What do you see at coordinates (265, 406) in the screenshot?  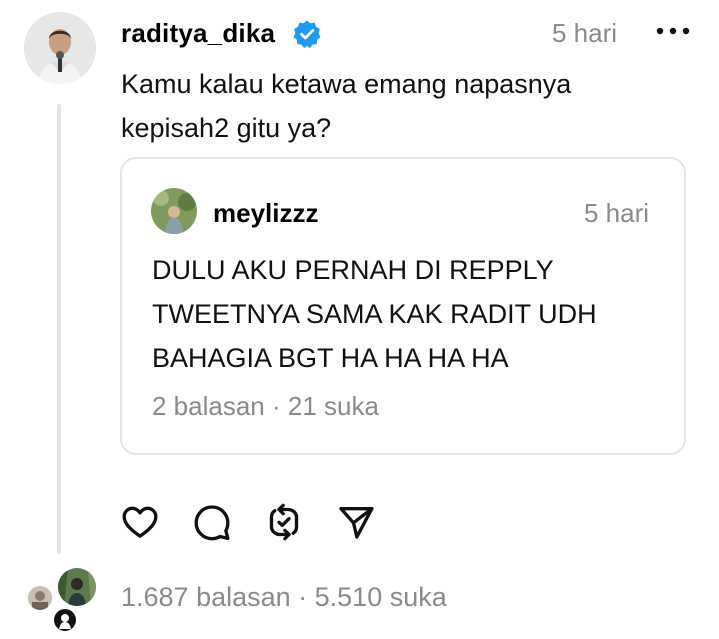 I see `quote-stats: 2 balasan · 21 suka` at bounding box center [265, 406].